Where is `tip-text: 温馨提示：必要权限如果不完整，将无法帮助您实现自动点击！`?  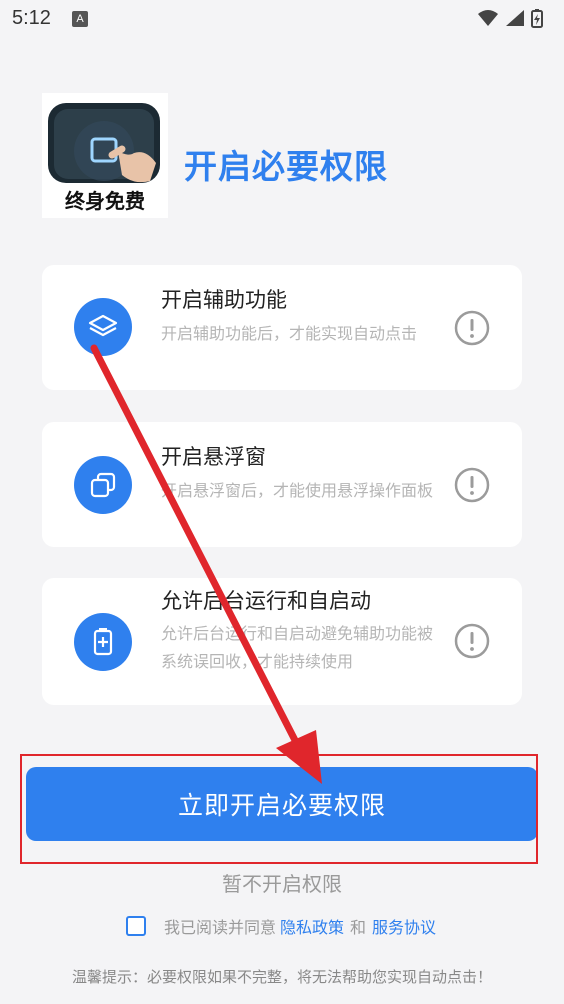
tip-text: 温馨提示：必要权限如果不完整，将无法帮助您实现自动点击！ is located at coordinates (281, 977).